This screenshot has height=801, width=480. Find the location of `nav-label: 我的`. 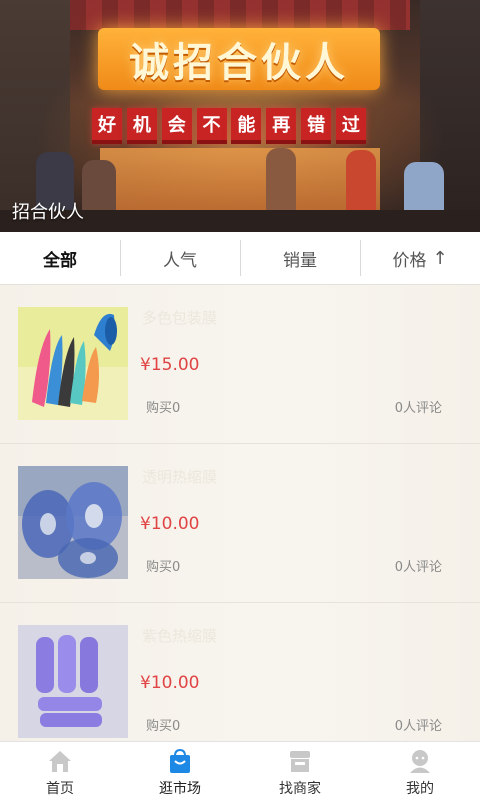

nav-label: 我的 is located at coordinates (420, 789).